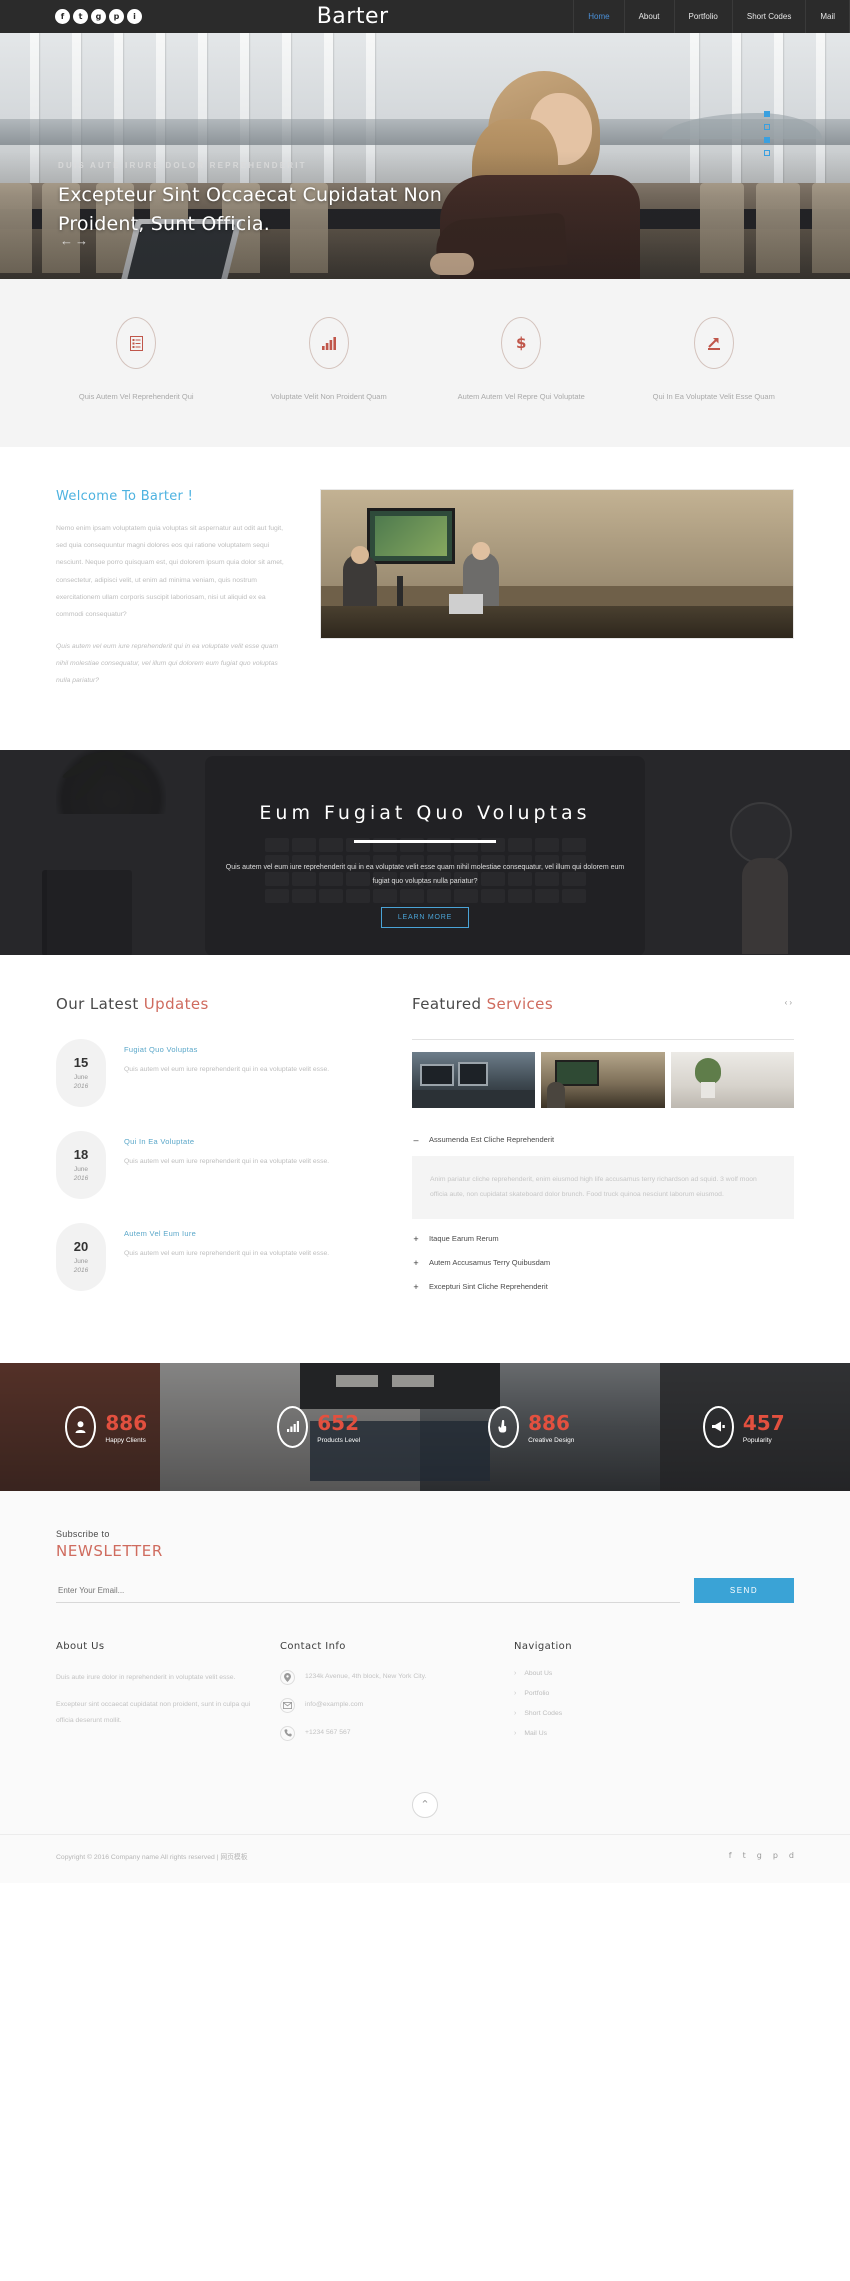 This screenshot has height=2281, width=850. I want to click on accordion-label: Autem Accusamus Terry Quibusdam, so click(490, 1263).